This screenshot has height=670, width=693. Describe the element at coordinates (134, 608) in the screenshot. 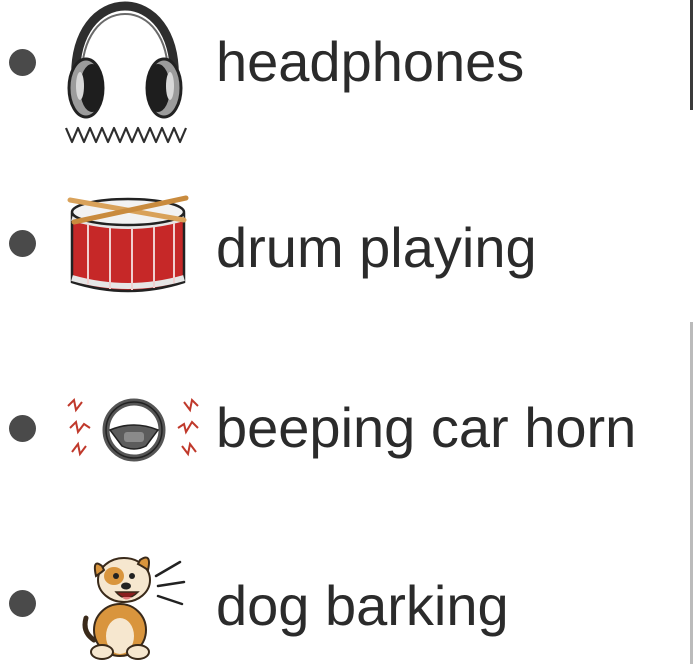

I see `barking-dog-icon` at that location.